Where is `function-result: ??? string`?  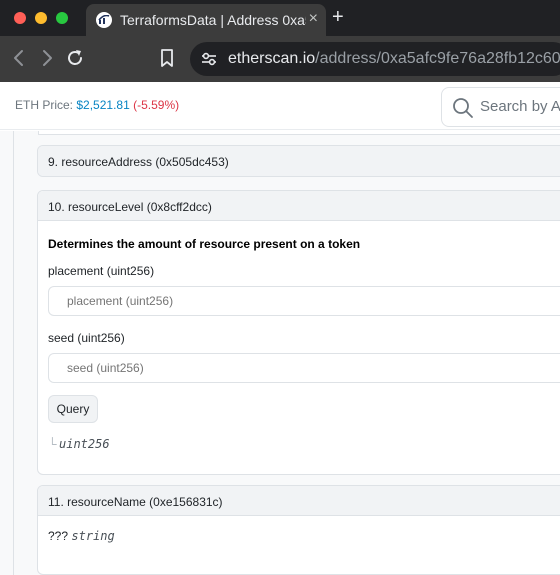
function-result: ??? string is located at coordinates (81, 536).